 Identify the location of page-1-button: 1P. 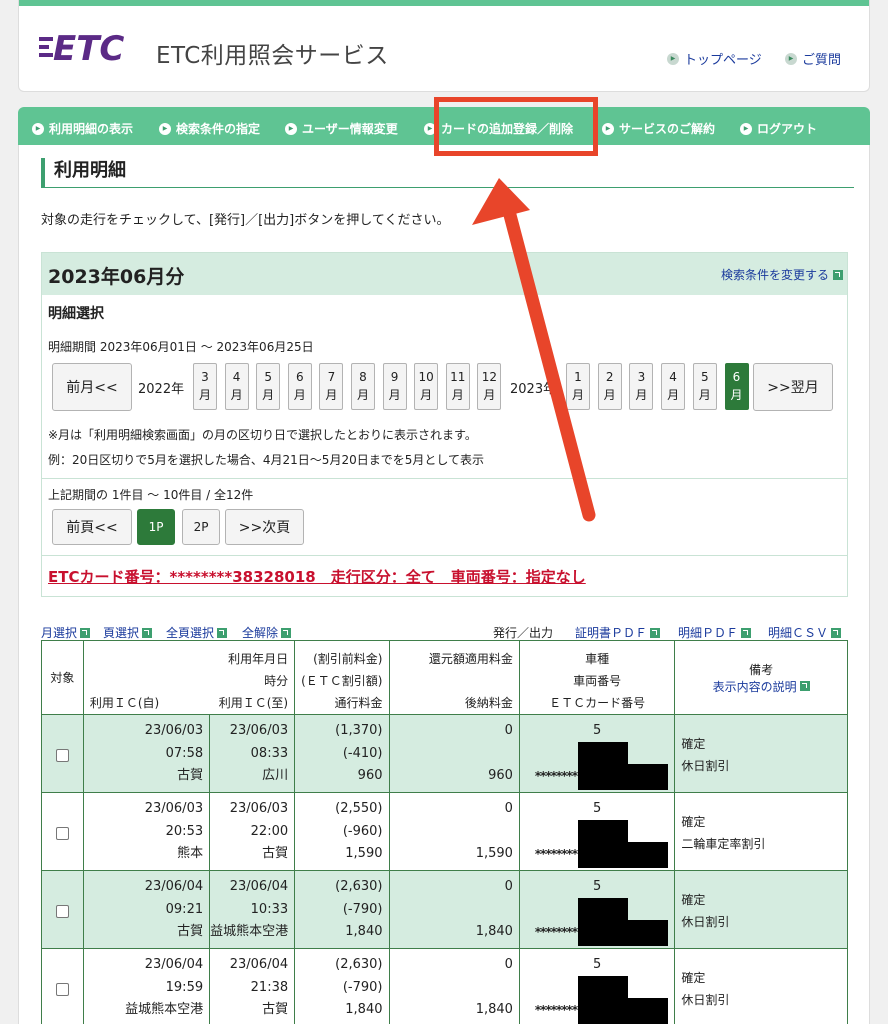
(156, 527).